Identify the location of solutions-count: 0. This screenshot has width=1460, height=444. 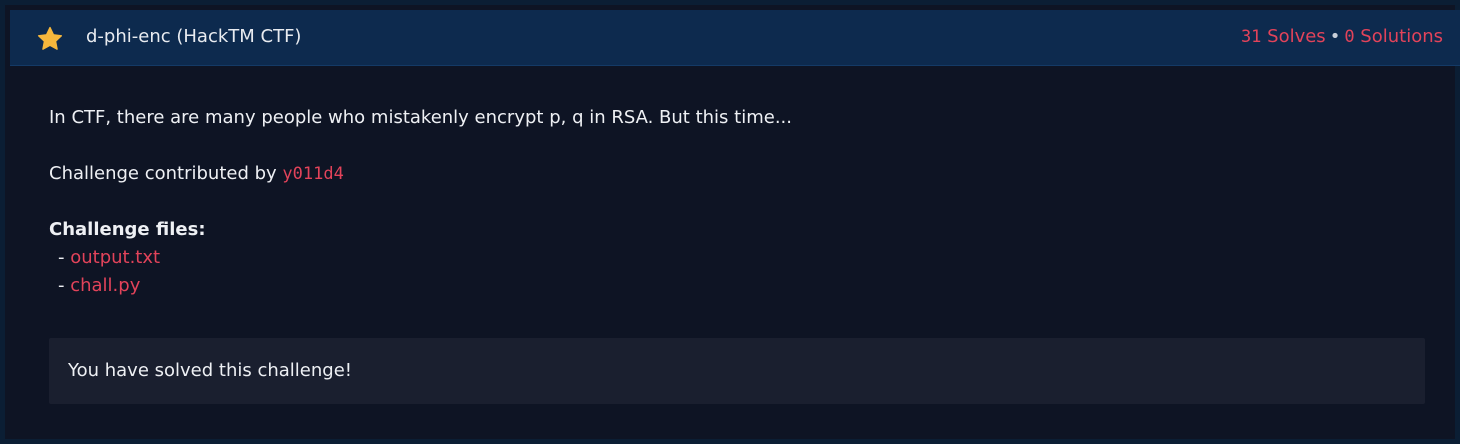
(1349, 37).